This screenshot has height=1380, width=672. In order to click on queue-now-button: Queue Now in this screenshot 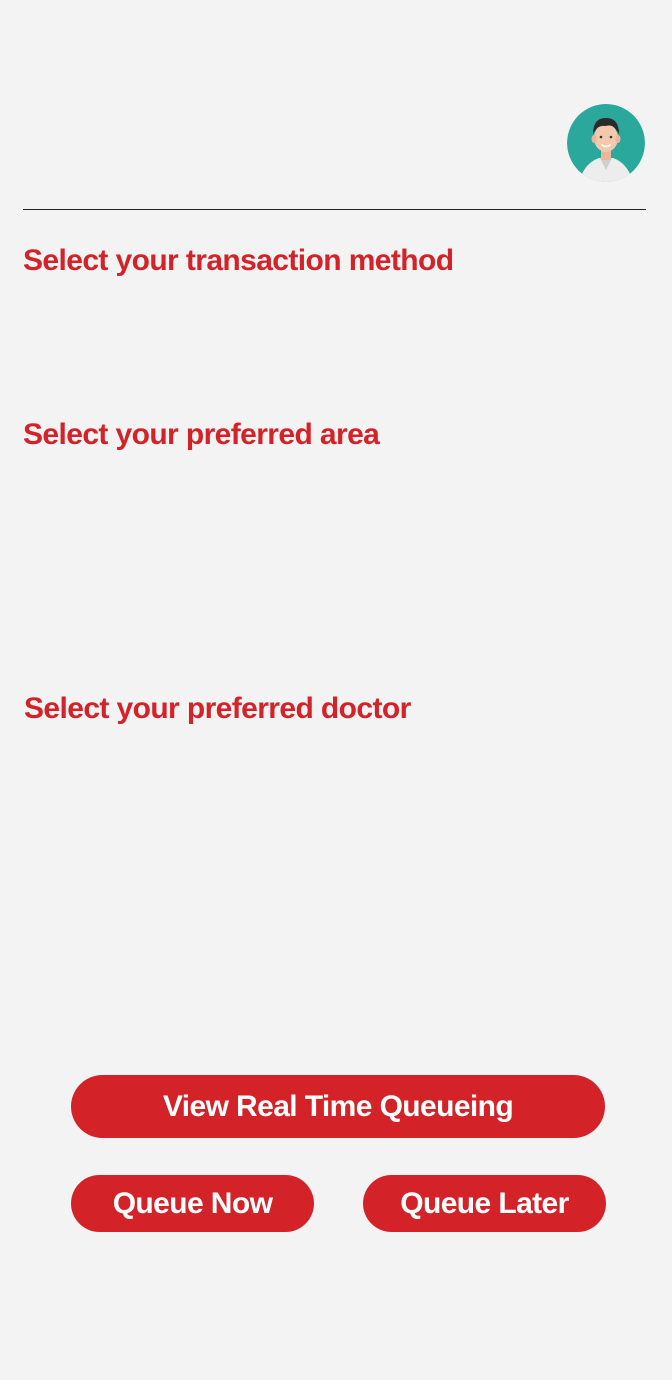, I will do `click(192, 1203)`.